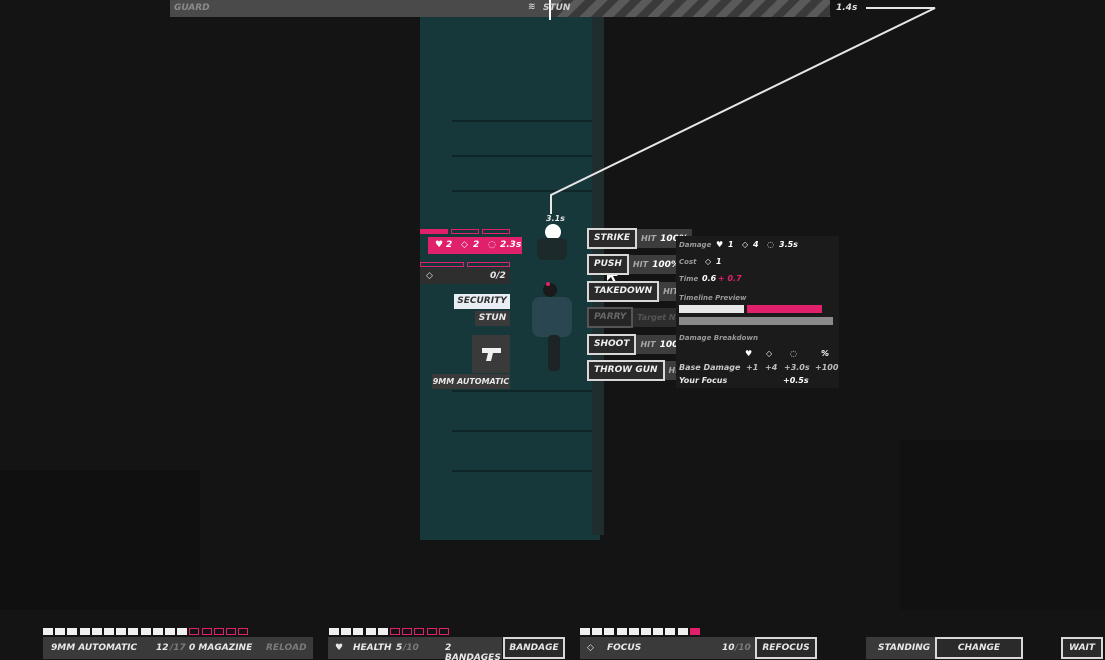 Image resolution: width=1105 pixels, height=660 pixels. I want to click on enemy-focus-value: 2, so click(476, 245).